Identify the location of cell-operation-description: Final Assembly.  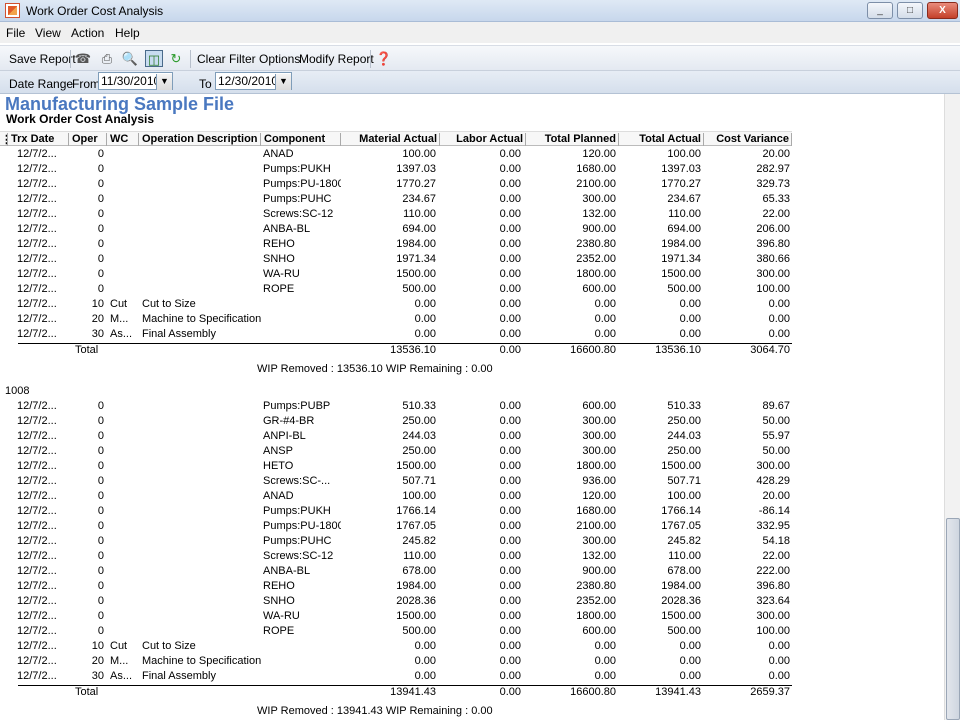
(179, 334).